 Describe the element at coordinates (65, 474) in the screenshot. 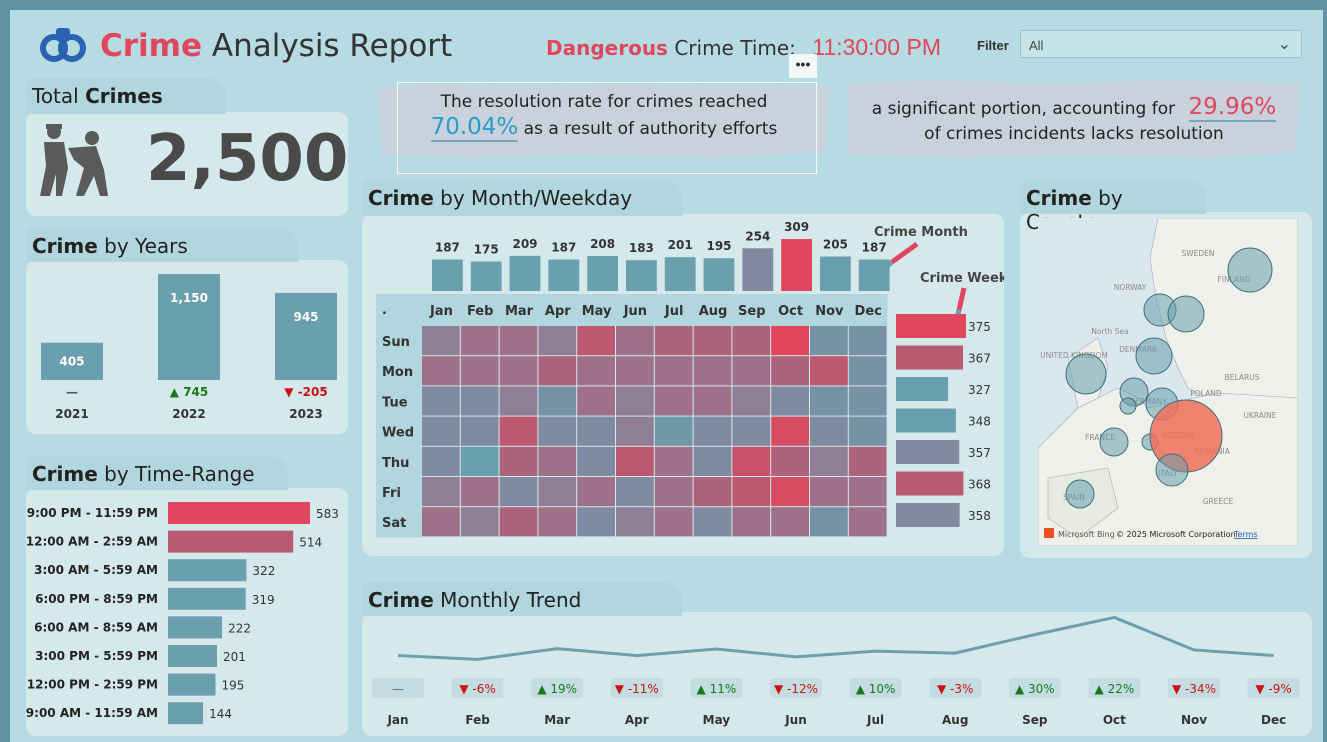

I see `timerange-title-bold: Crime` at that location.